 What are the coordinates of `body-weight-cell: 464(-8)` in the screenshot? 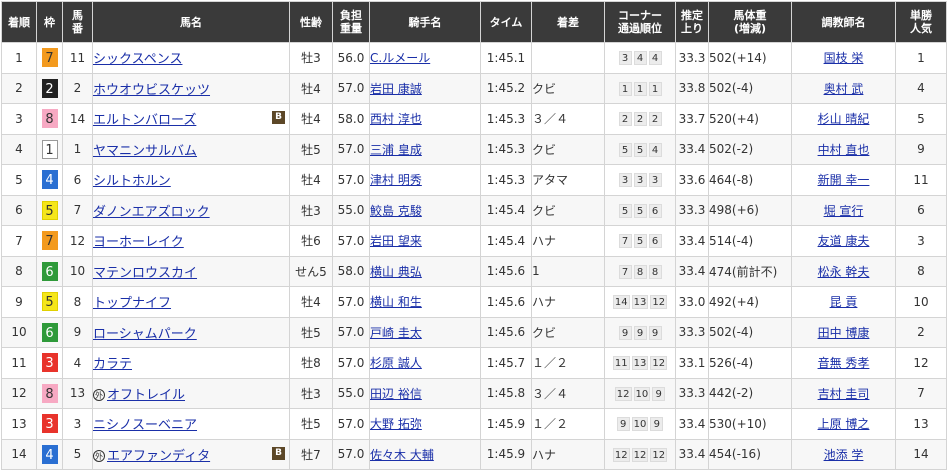 It's located at (750, 180).